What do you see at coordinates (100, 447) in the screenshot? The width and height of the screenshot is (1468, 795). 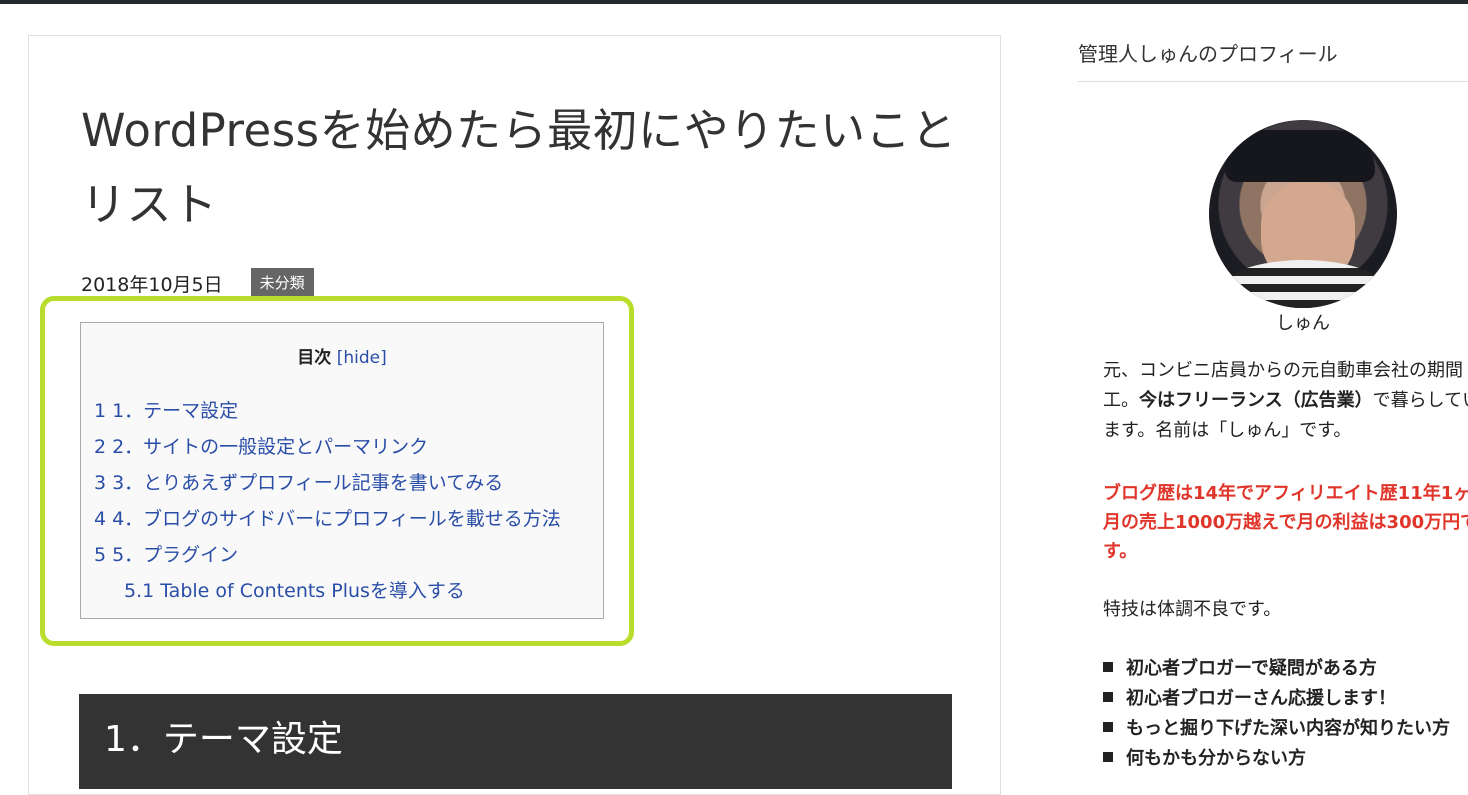 I see `toc-number: 2` at bounding box center [100, 447].